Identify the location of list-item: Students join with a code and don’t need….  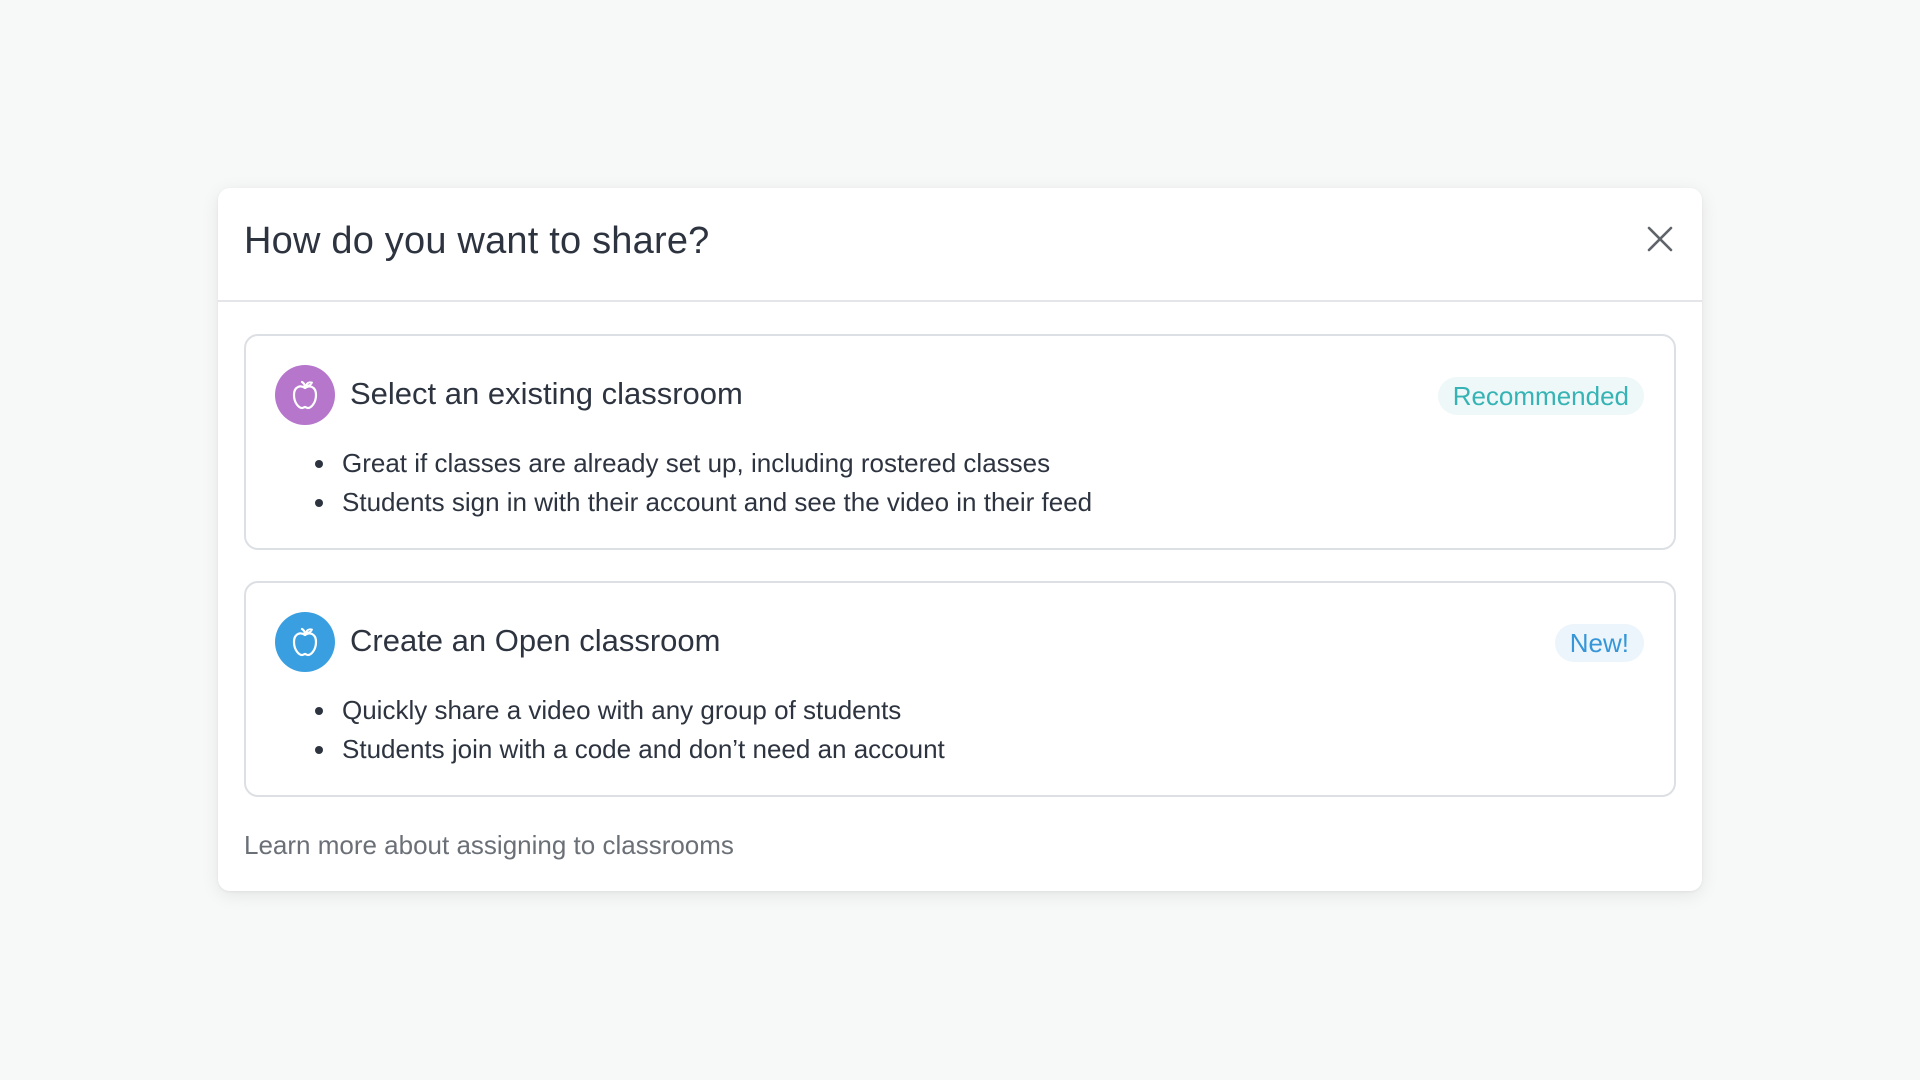
(641, 749).